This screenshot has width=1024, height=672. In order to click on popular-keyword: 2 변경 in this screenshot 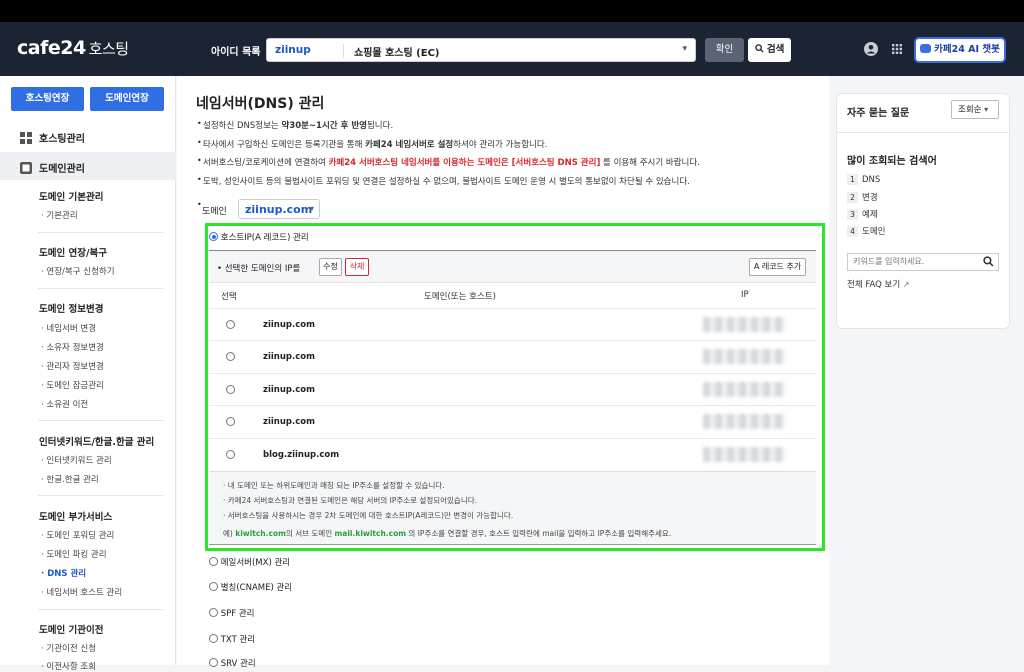, I will do `click(862, 197)`.